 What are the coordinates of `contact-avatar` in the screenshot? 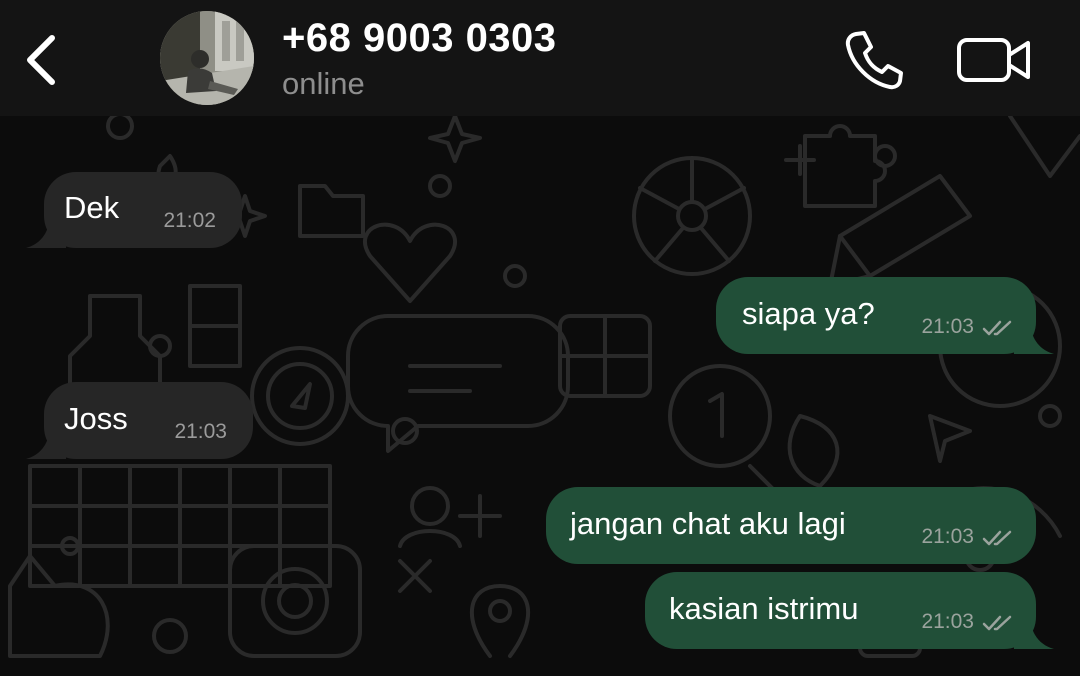 It's located at (207, 58).